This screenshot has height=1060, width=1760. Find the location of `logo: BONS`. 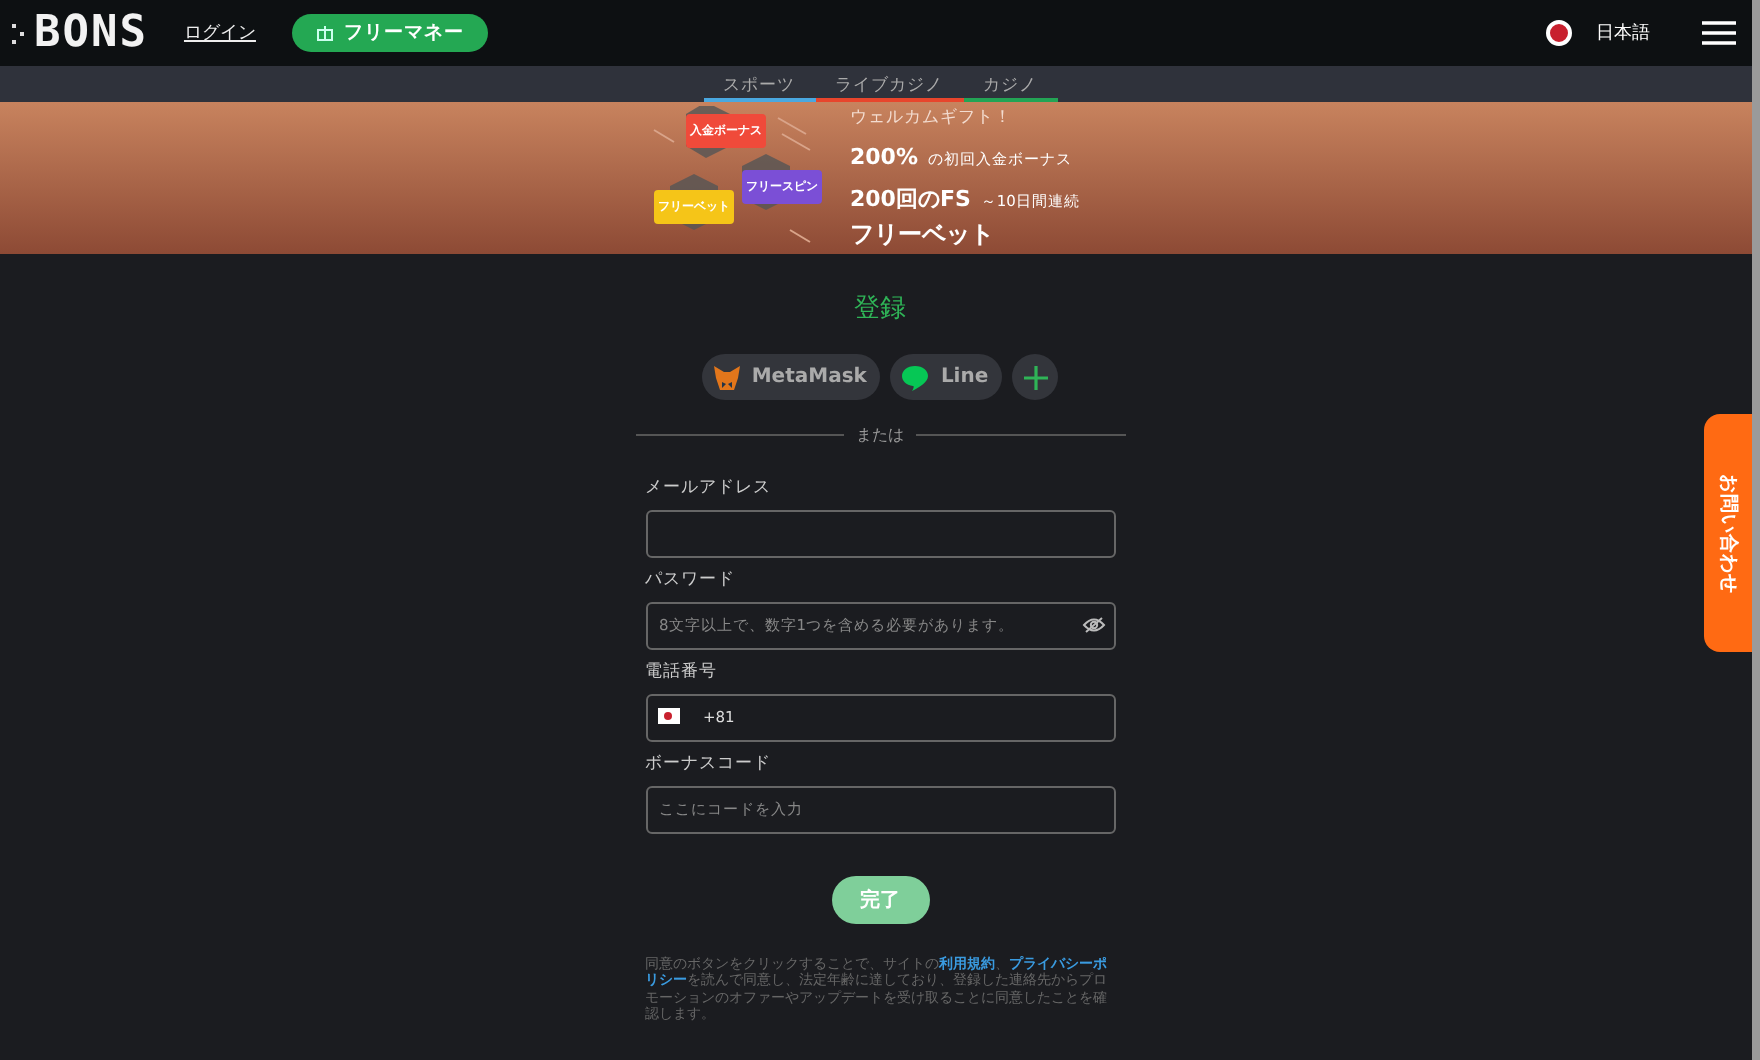

logo: BONS is located at coordinates (80, 33).